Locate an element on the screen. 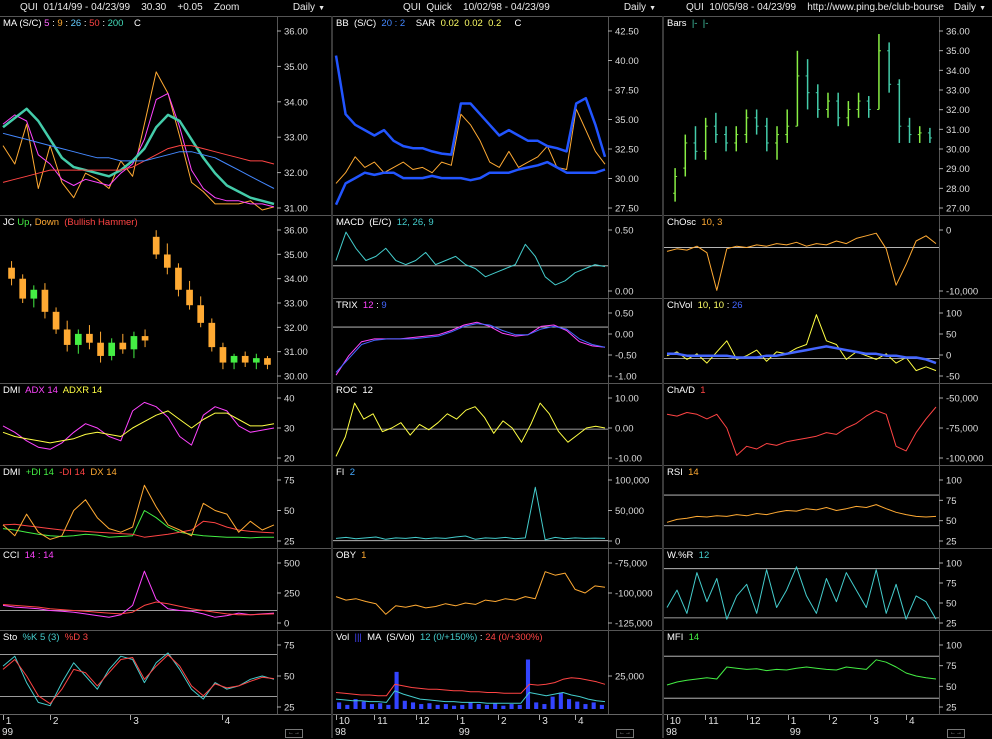 This screenshot has height=739, width=992. panel-label: W.%R 12 is located at coordinates (688, 555).